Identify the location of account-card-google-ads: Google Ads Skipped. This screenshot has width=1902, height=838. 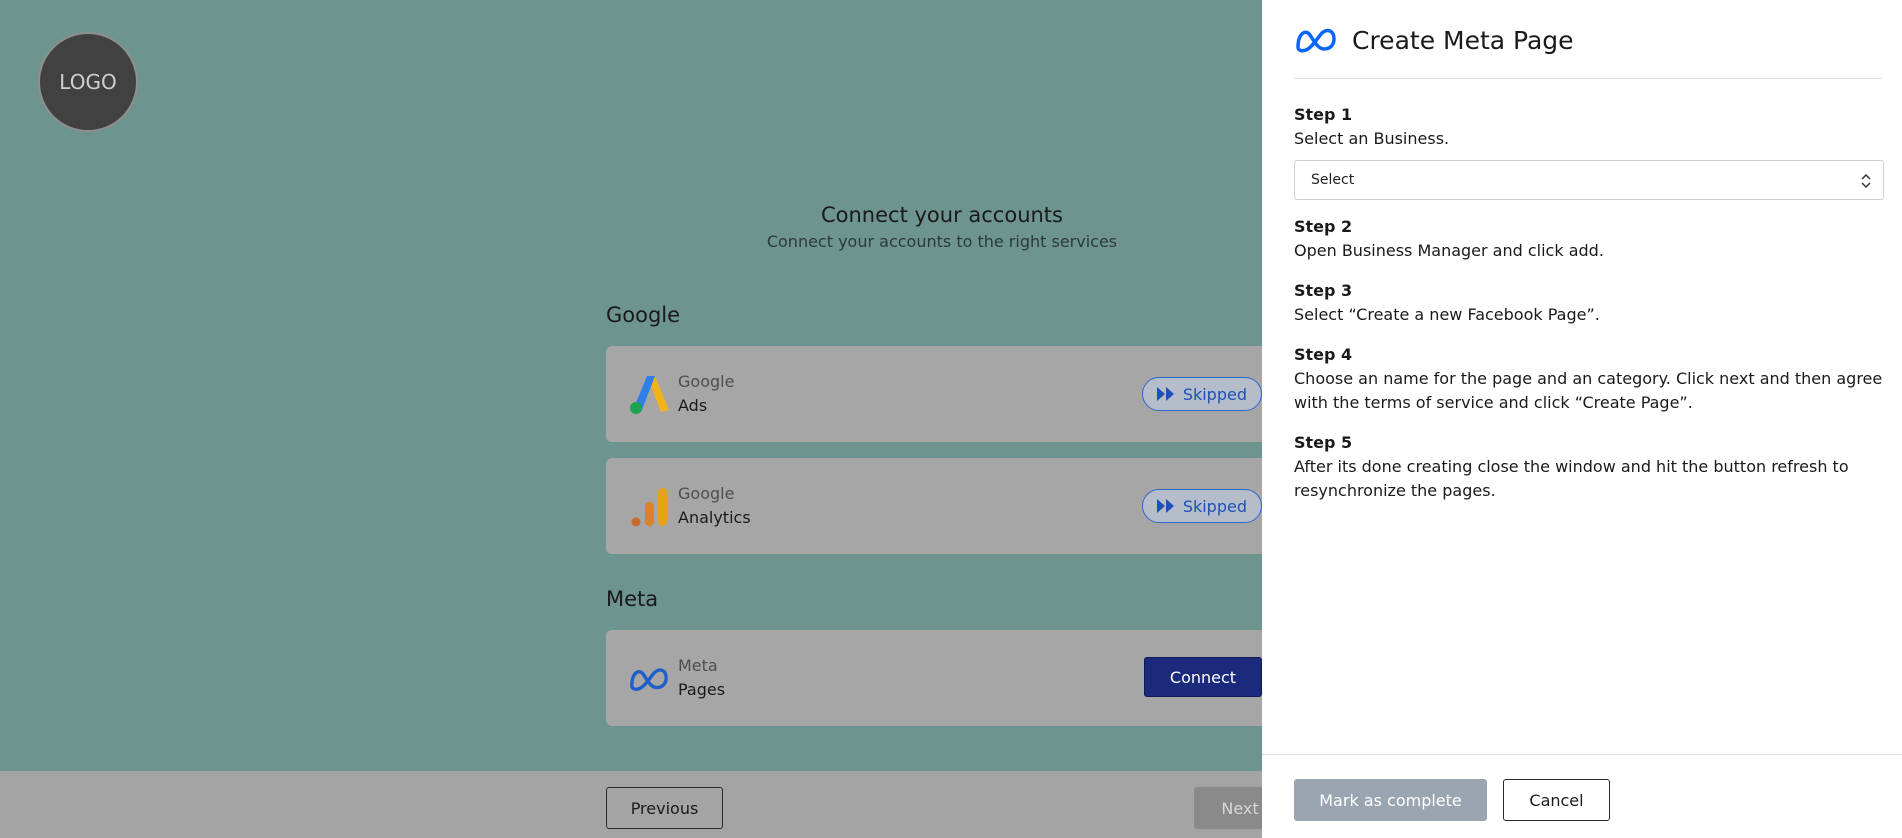
(942, 394).